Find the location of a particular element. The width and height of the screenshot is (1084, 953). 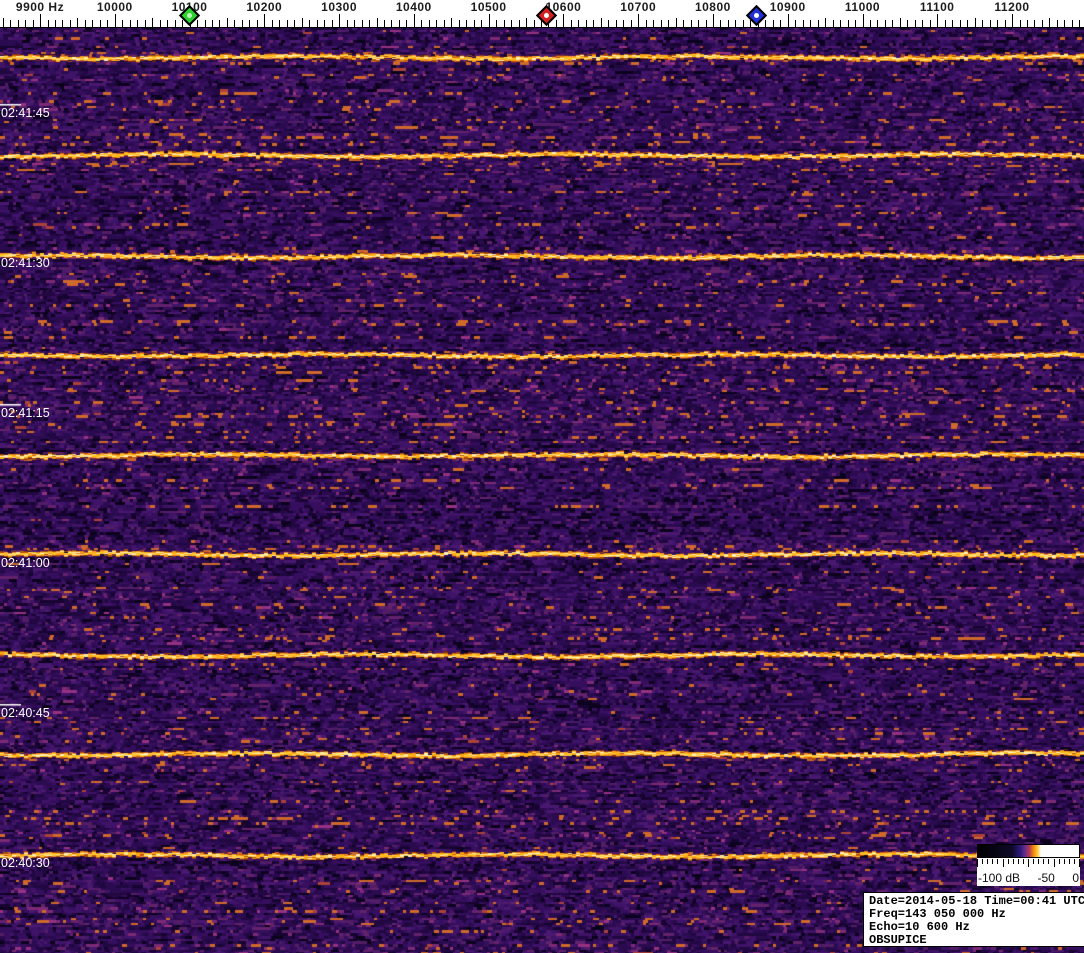

ruler-tick-label: 10700 is located at coordinates (638, 7).